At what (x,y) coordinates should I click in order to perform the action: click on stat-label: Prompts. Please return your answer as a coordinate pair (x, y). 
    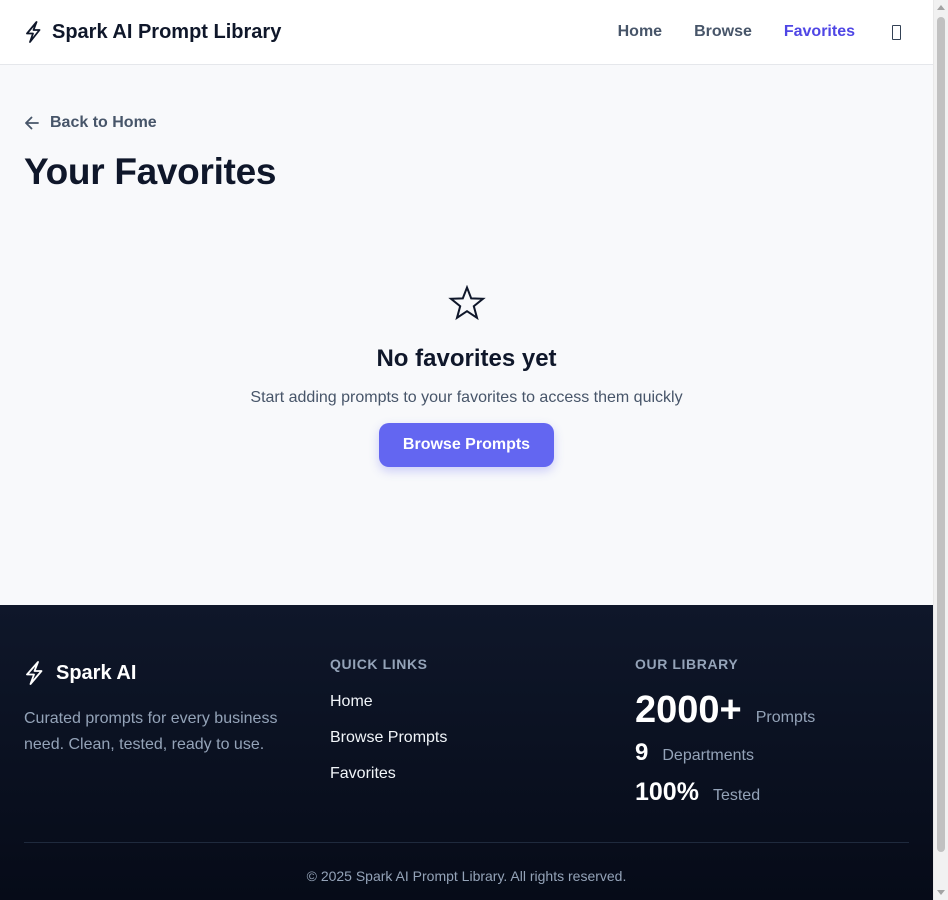
    Looking at the image, I should click on (785, 717).